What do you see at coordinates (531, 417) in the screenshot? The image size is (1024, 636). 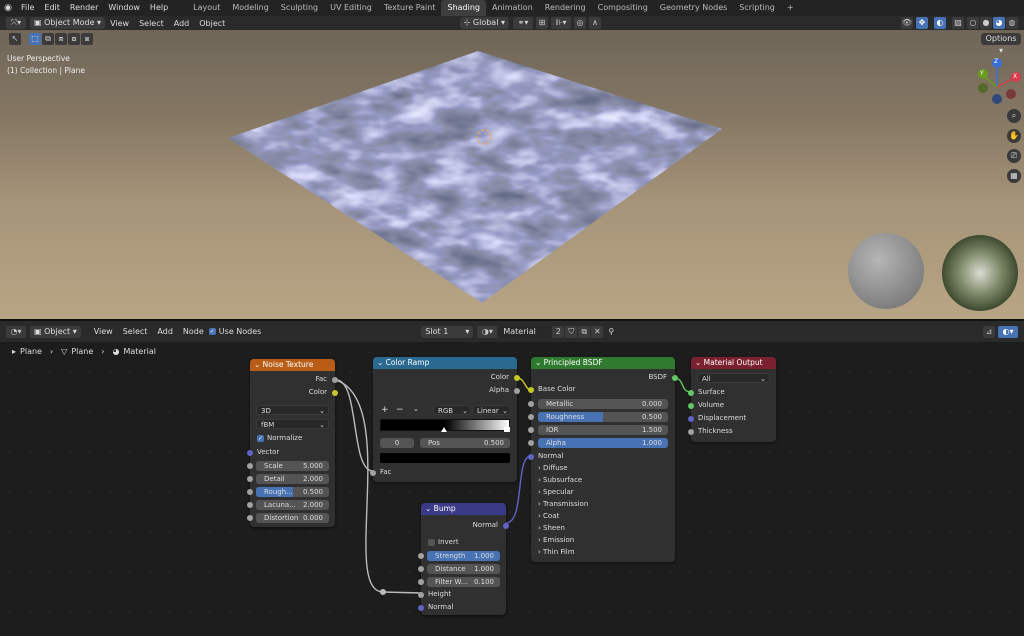 I see `roughness-socket` at bounding box center [531, 417].